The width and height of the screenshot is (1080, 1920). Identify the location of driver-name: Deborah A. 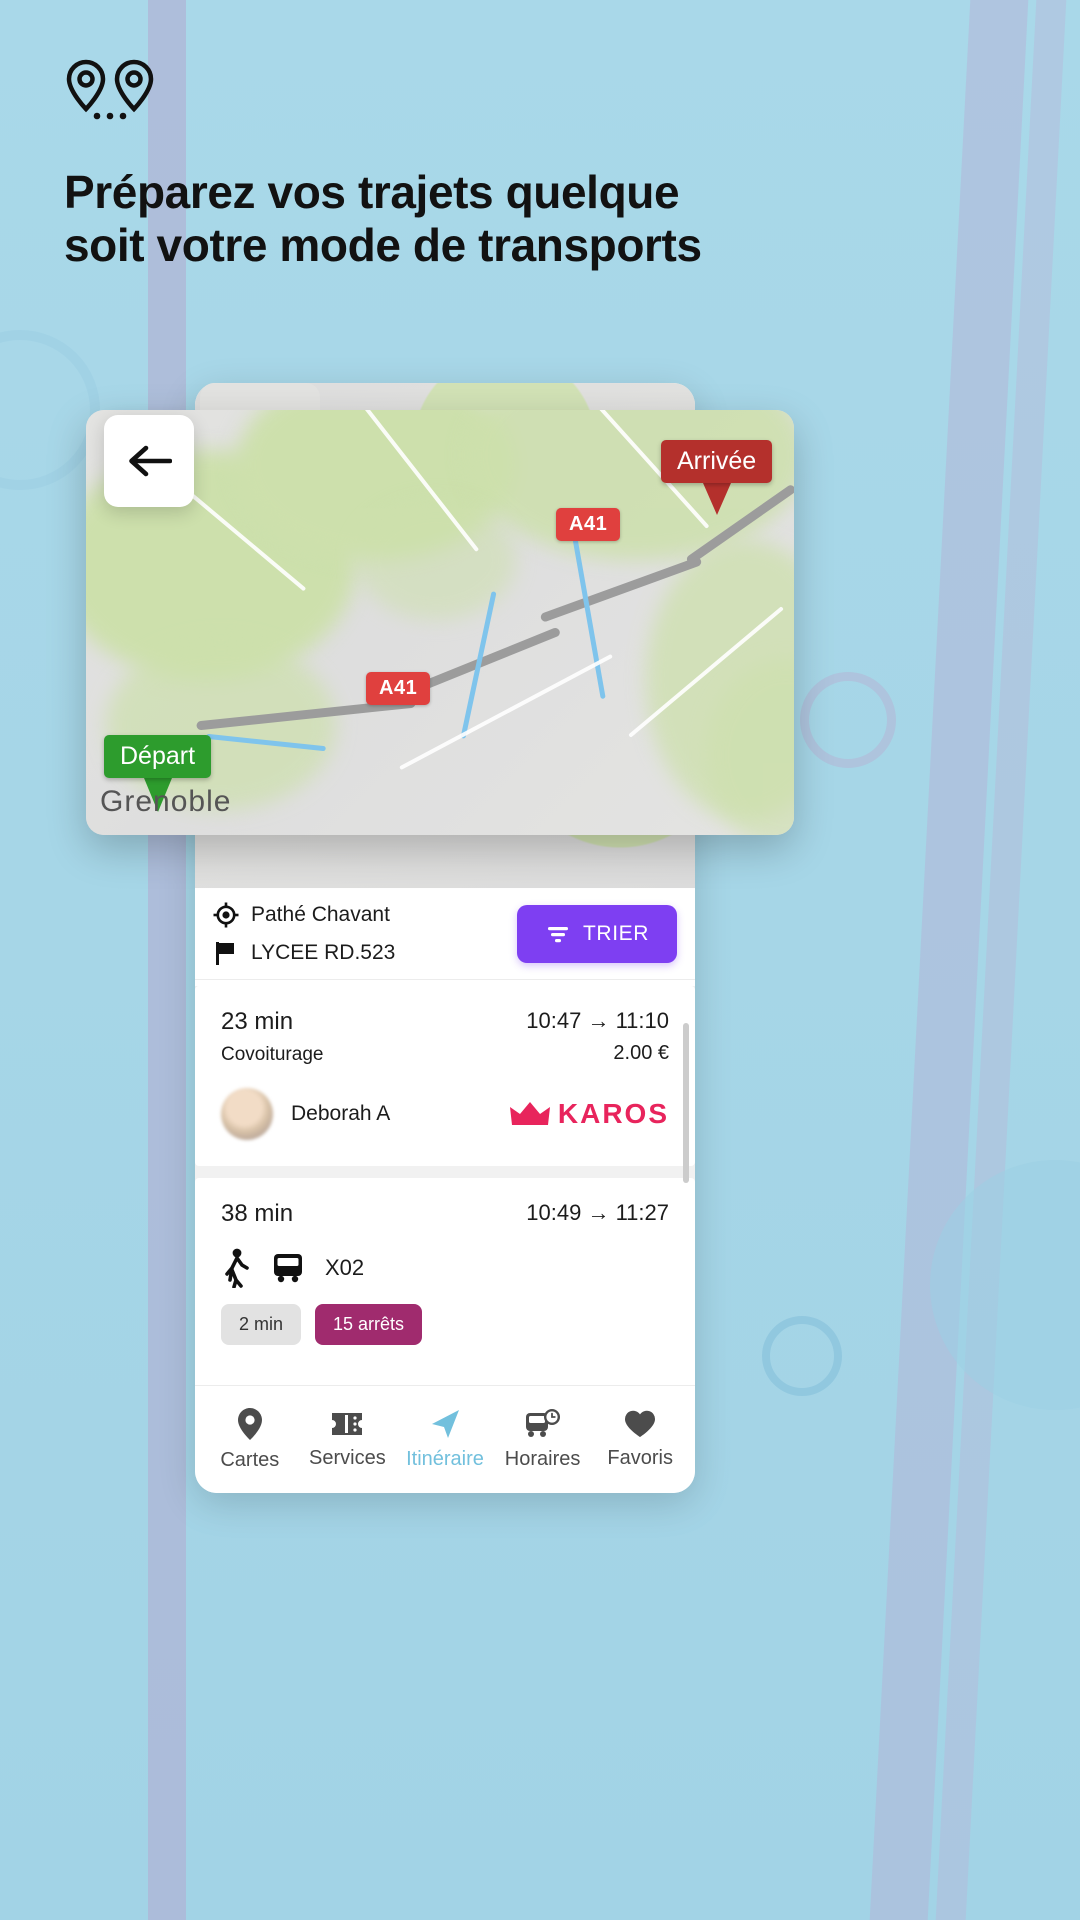
(341, 1113).